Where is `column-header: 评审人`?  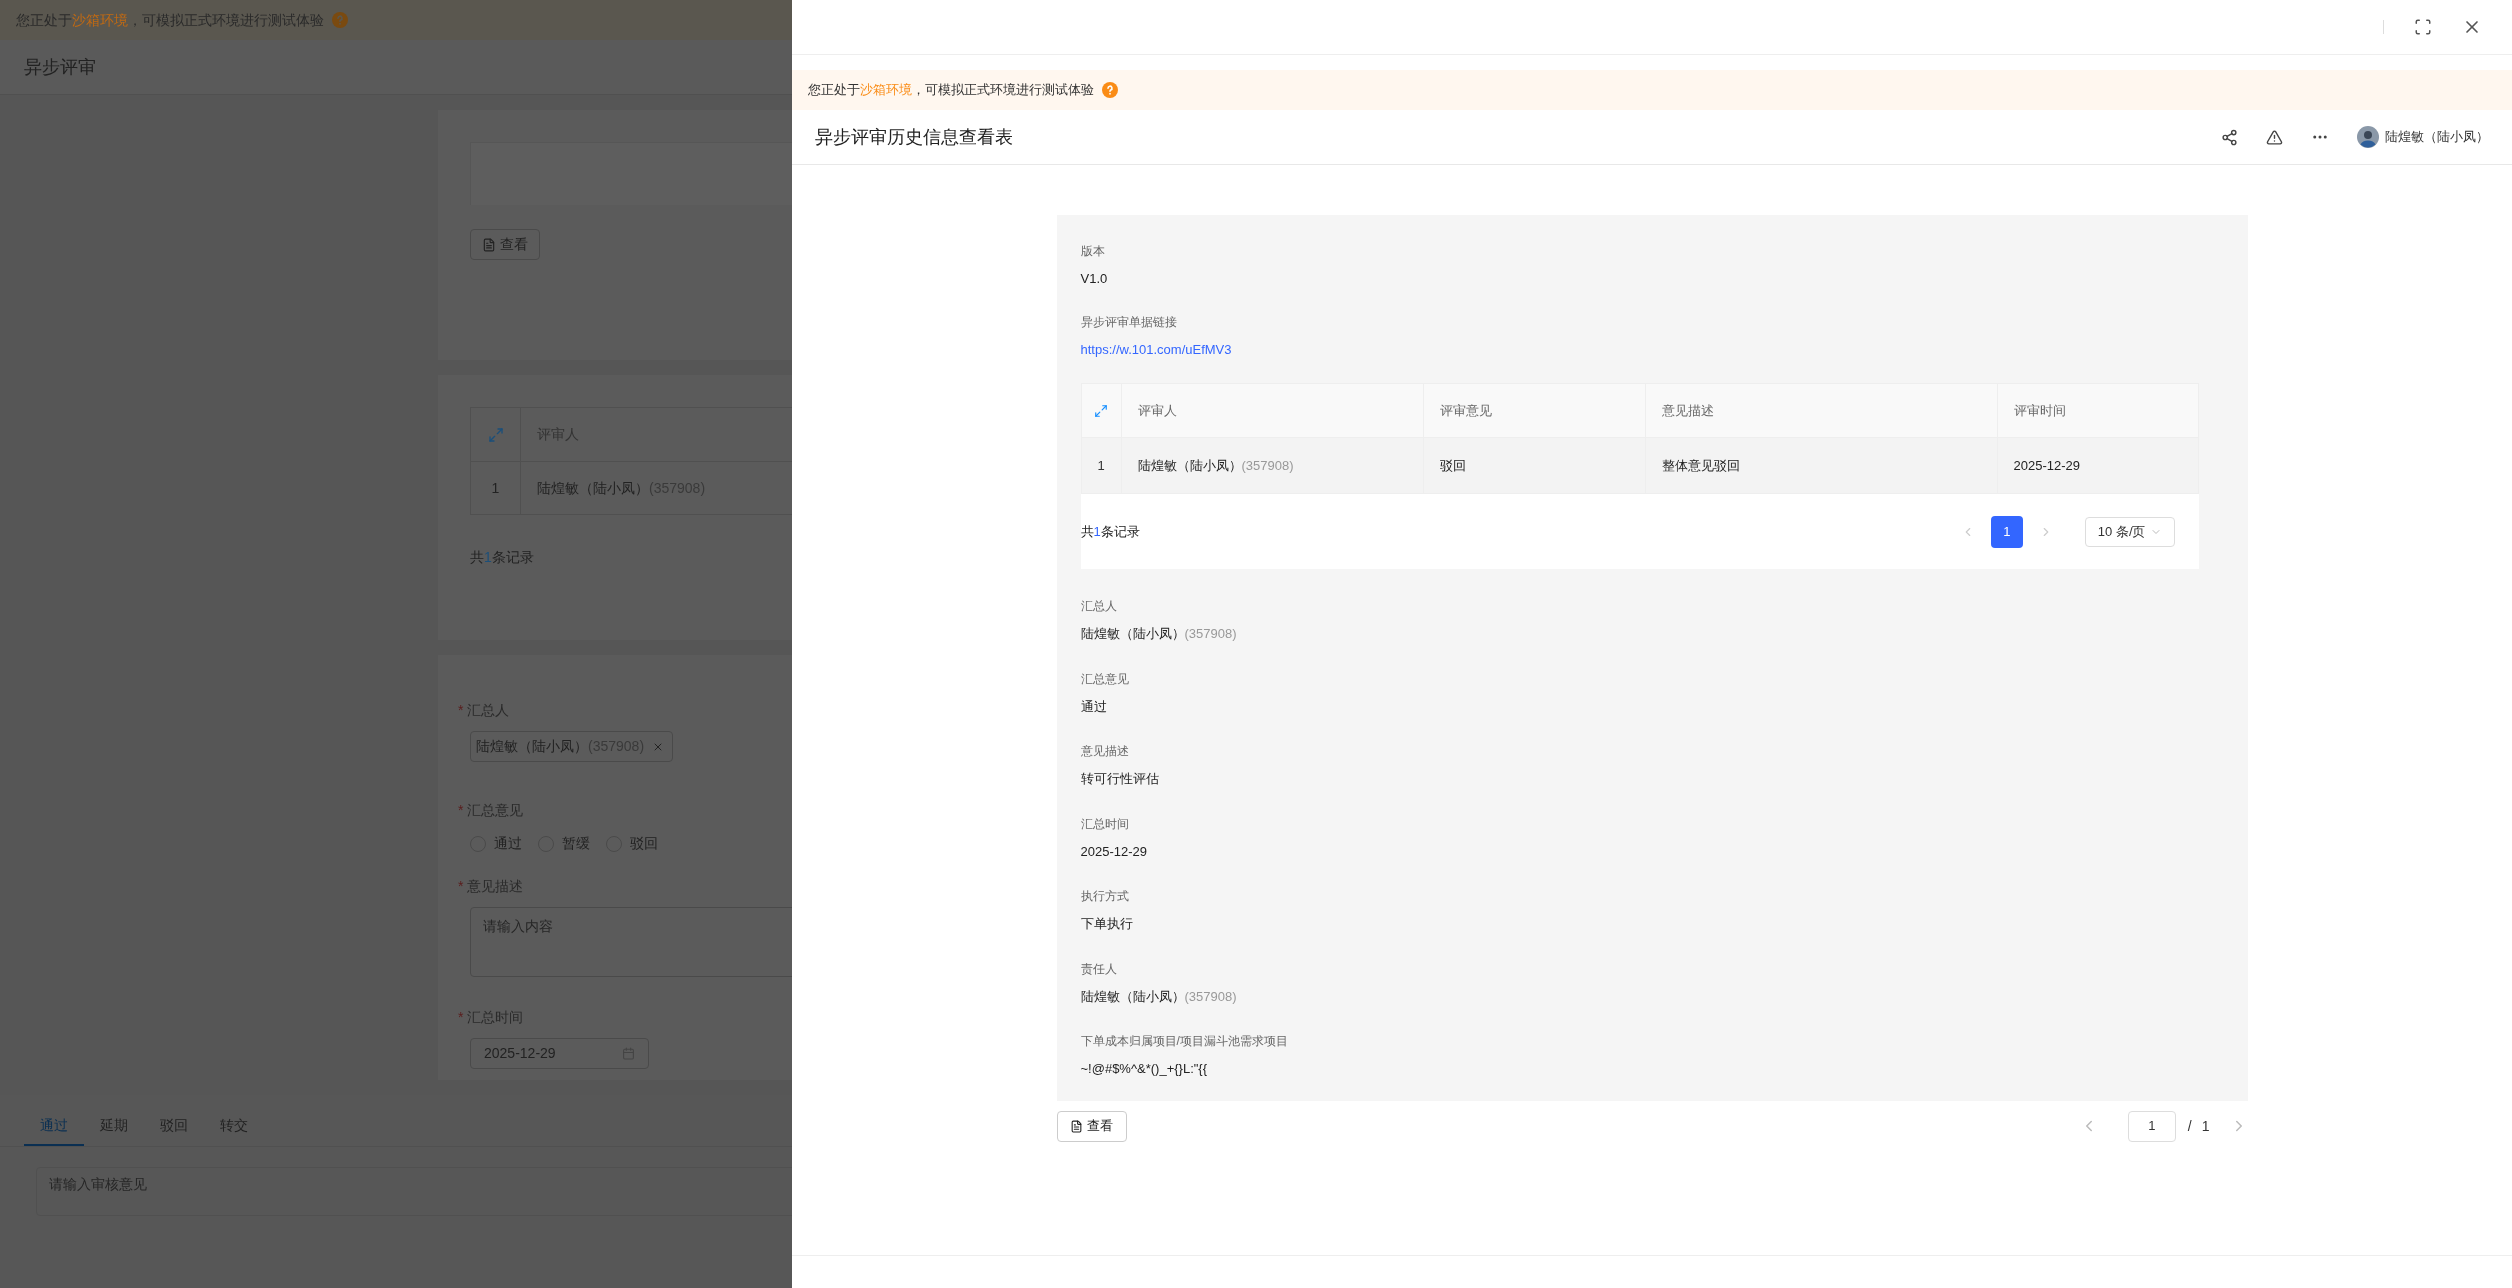
column-header: 评审人 is located at coordinates (1157, 410).